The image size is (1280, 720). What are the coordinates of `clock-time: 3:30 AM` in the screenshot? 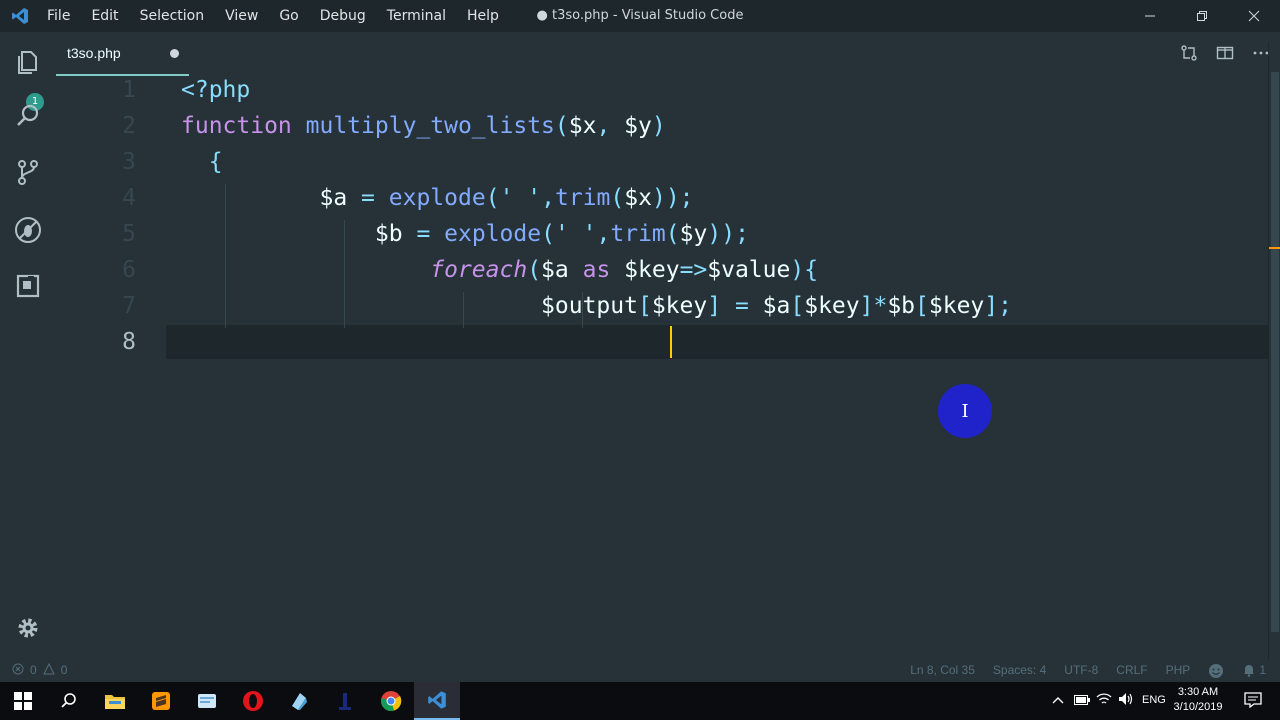 It's located at (1198, 692).